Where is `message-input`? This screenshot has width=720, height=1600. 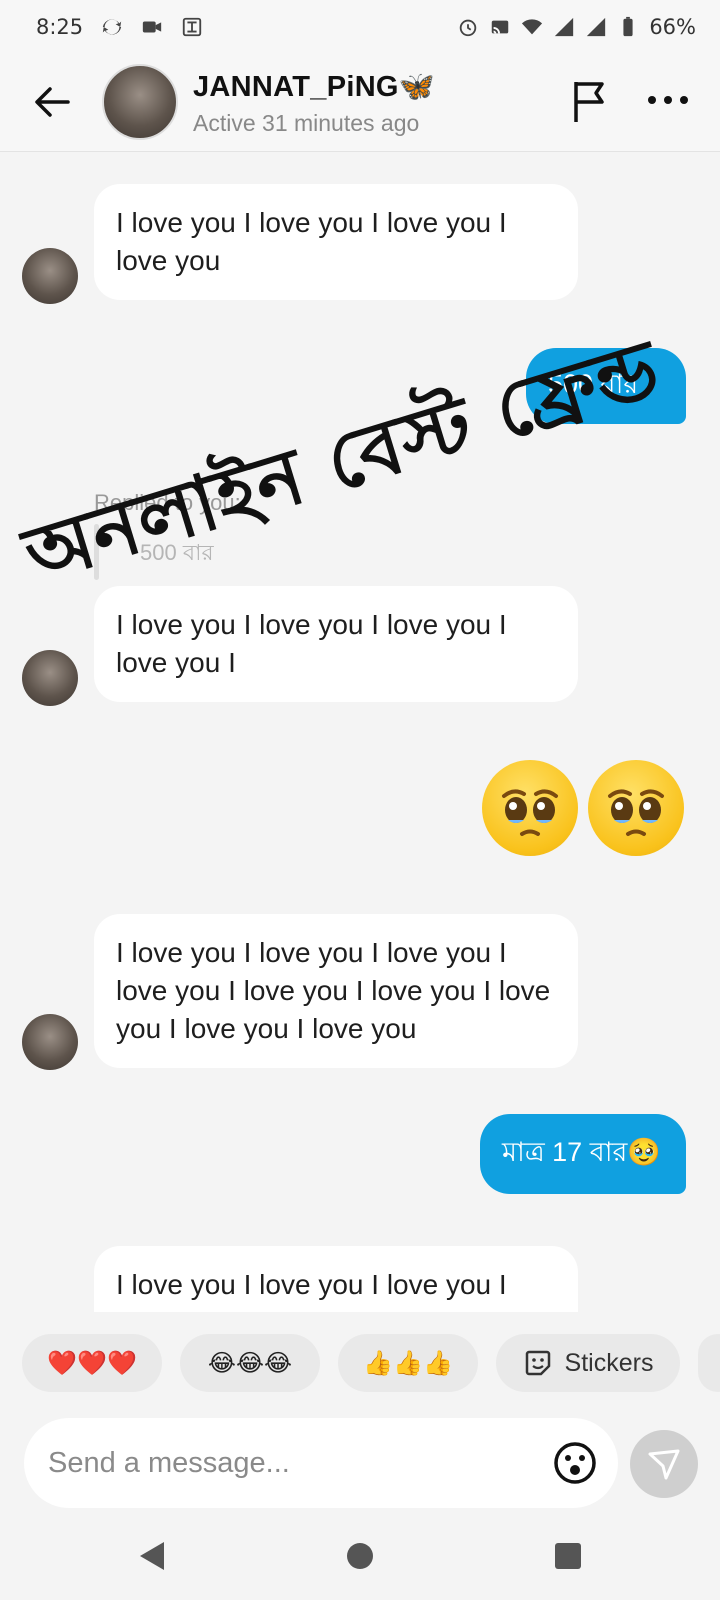 message-input is located at coordinates (288, 1463).